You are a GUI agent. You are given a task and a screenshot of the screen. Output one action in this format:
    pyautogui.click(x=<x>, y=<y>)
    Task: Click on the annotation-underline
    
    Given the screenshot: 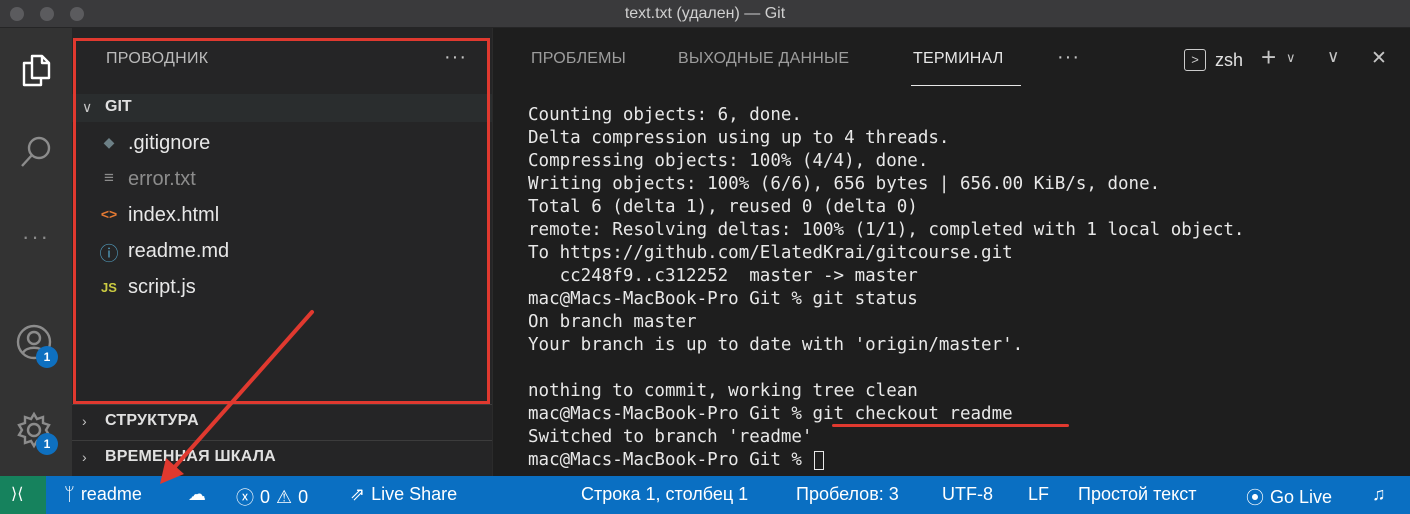 What is the action you would take?
    pyautogui.click(x=950, y=425)
    